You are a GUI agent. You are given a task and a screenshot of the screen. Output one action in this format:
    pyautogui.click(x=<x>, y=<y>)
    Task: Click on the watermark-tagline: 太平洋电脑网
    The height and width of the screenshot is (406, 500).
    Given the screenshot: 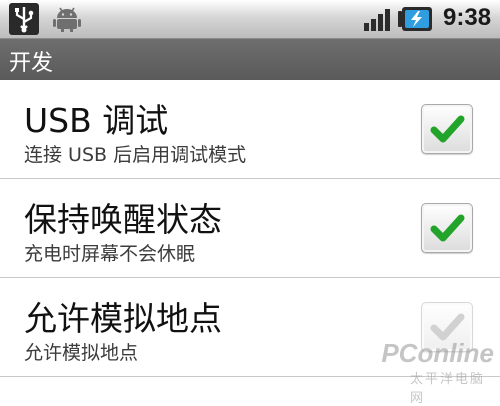 What is the action you would take?
    pyautogui.click(x=448, y=389)
    